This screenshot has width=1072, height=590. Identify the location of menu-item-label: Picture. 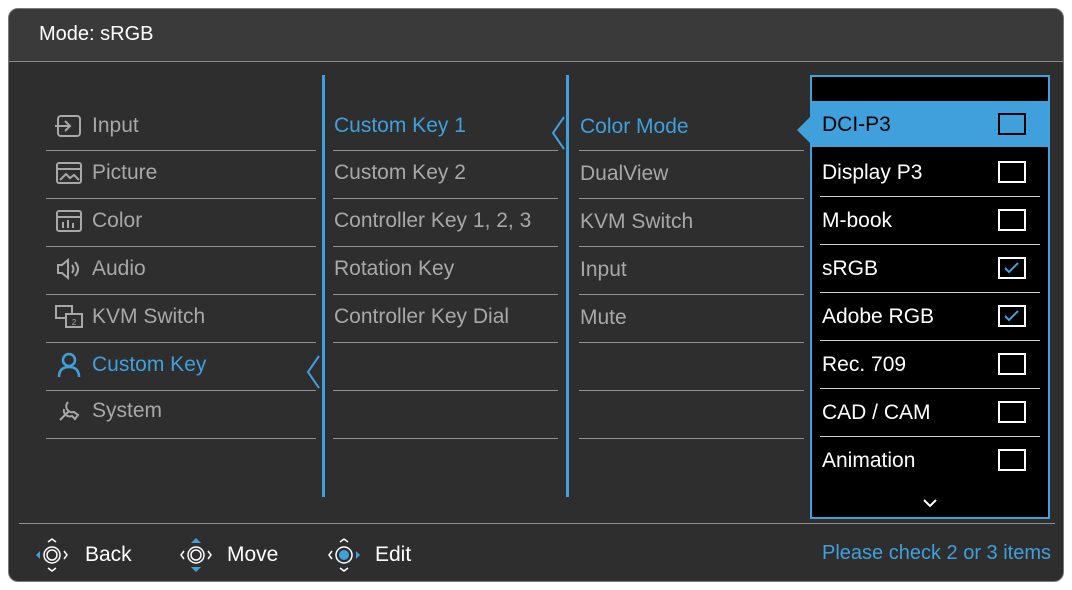
(125, 172).